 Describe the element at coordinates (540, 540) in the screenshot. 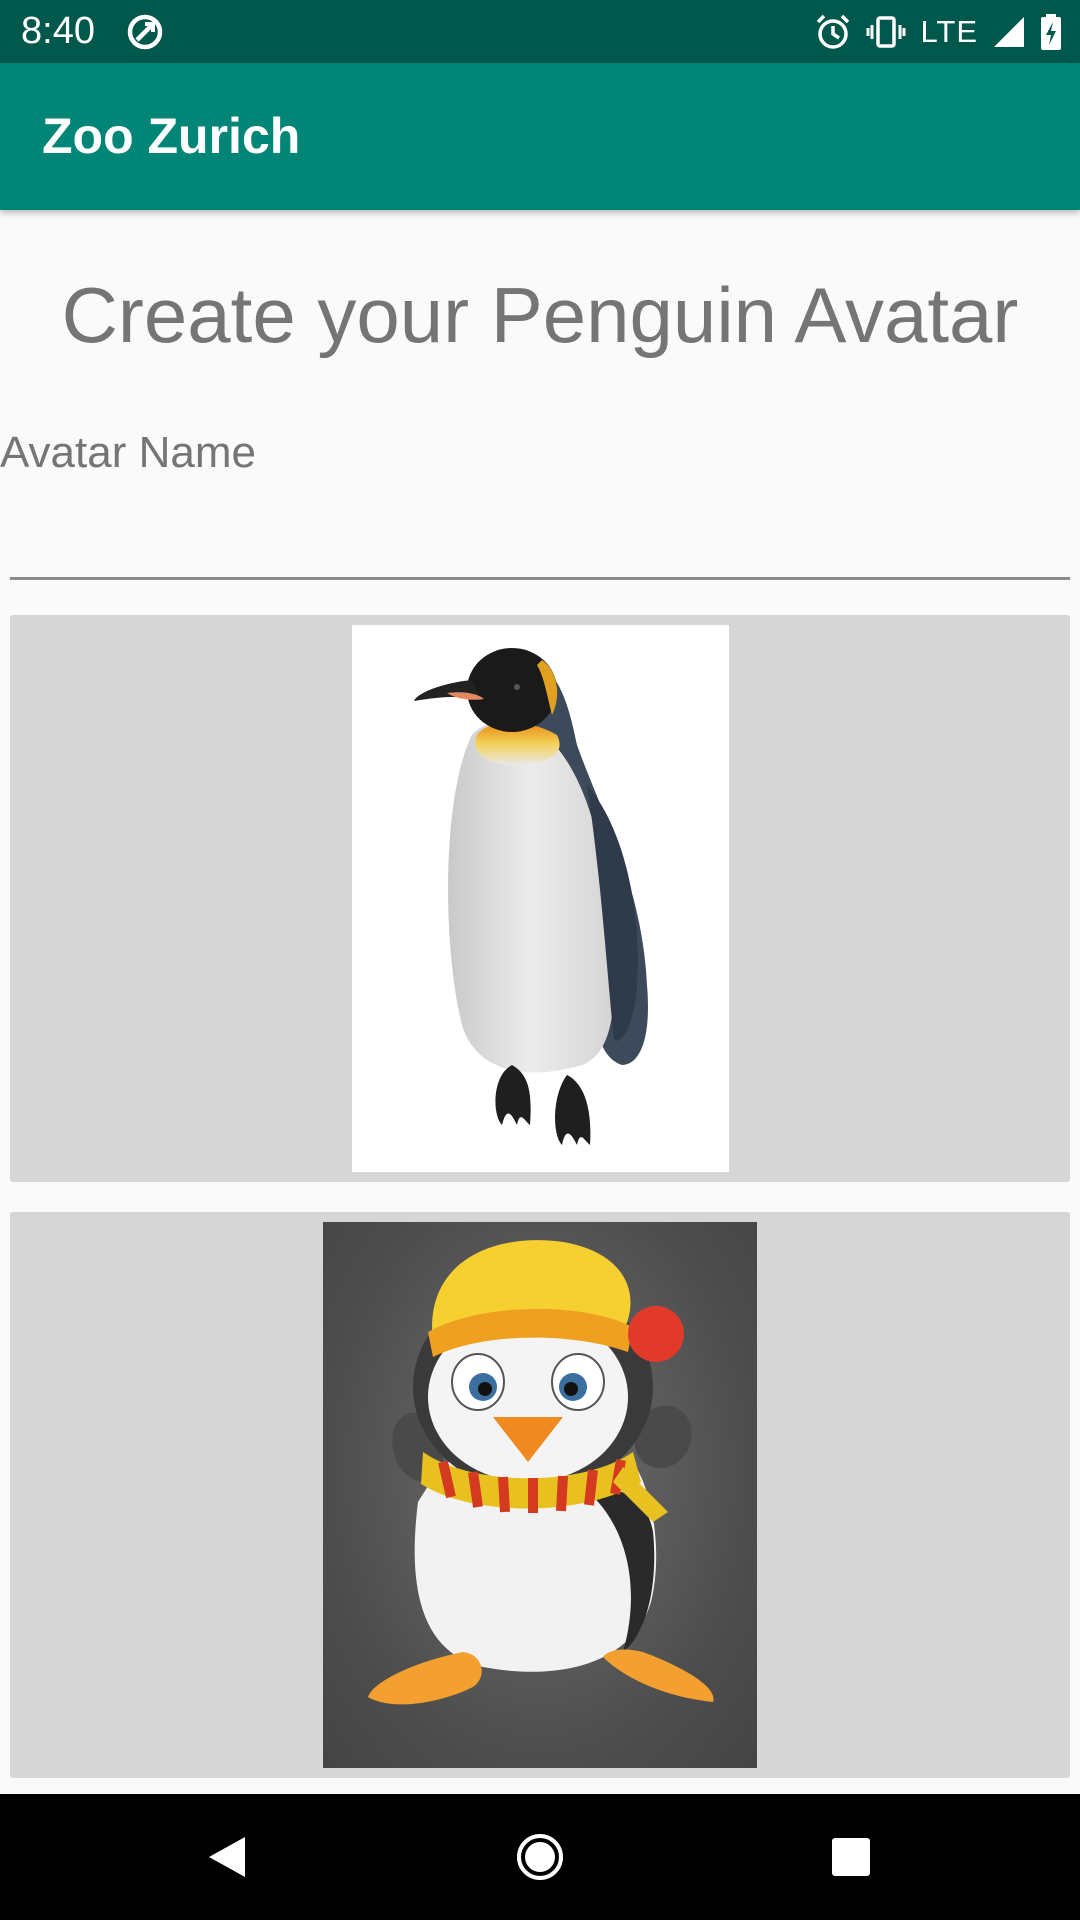

I see `avatar-name-input` at that location.